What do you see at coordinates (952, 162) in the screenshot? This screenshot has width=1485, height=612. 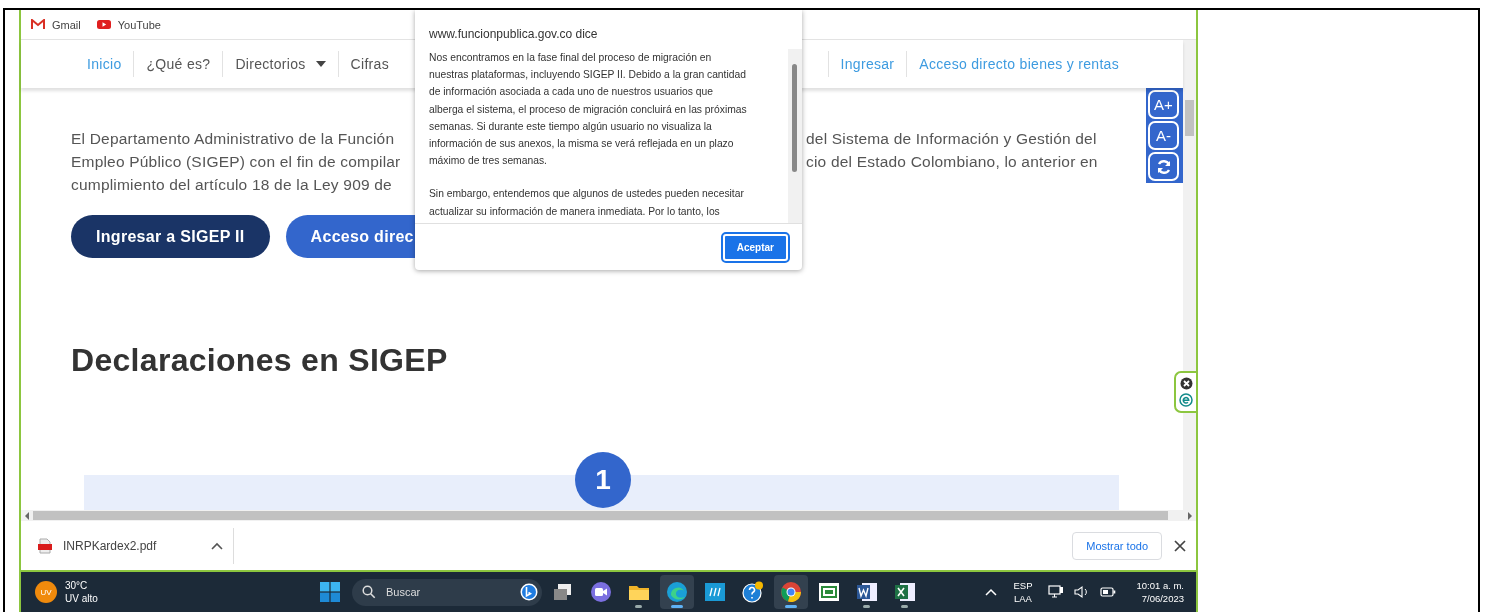 I see `paragraph-text: cio del Estado Colombiano, lo anterior en` at bounding box center [952, 162].